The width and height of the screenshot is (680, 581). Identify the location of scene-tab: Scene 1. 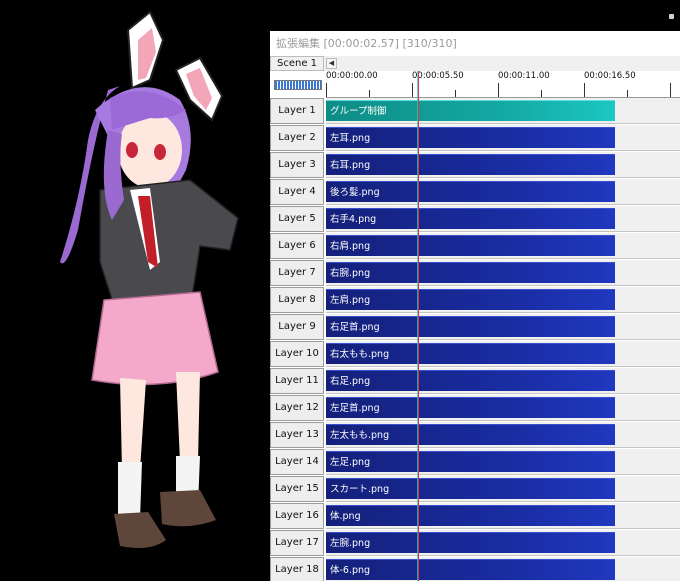
(297, 63).